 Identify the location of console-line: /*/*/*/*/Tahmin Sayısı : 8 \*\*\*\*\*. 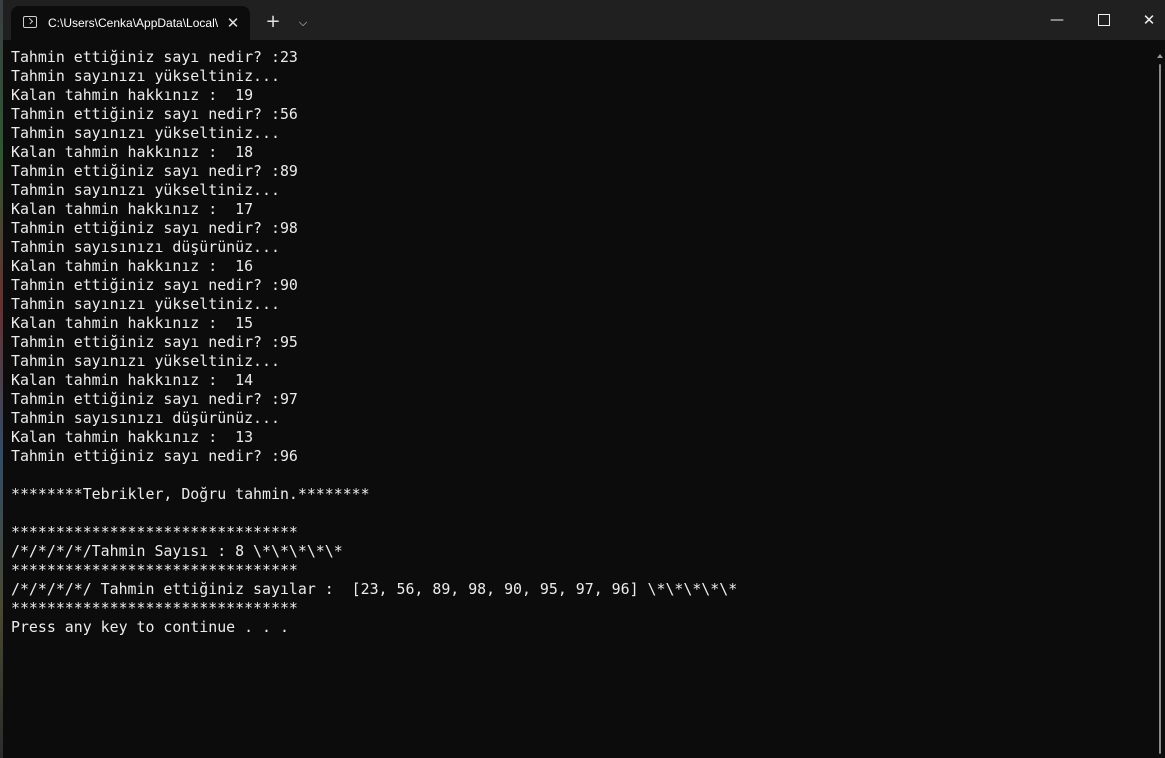
(177, 551).